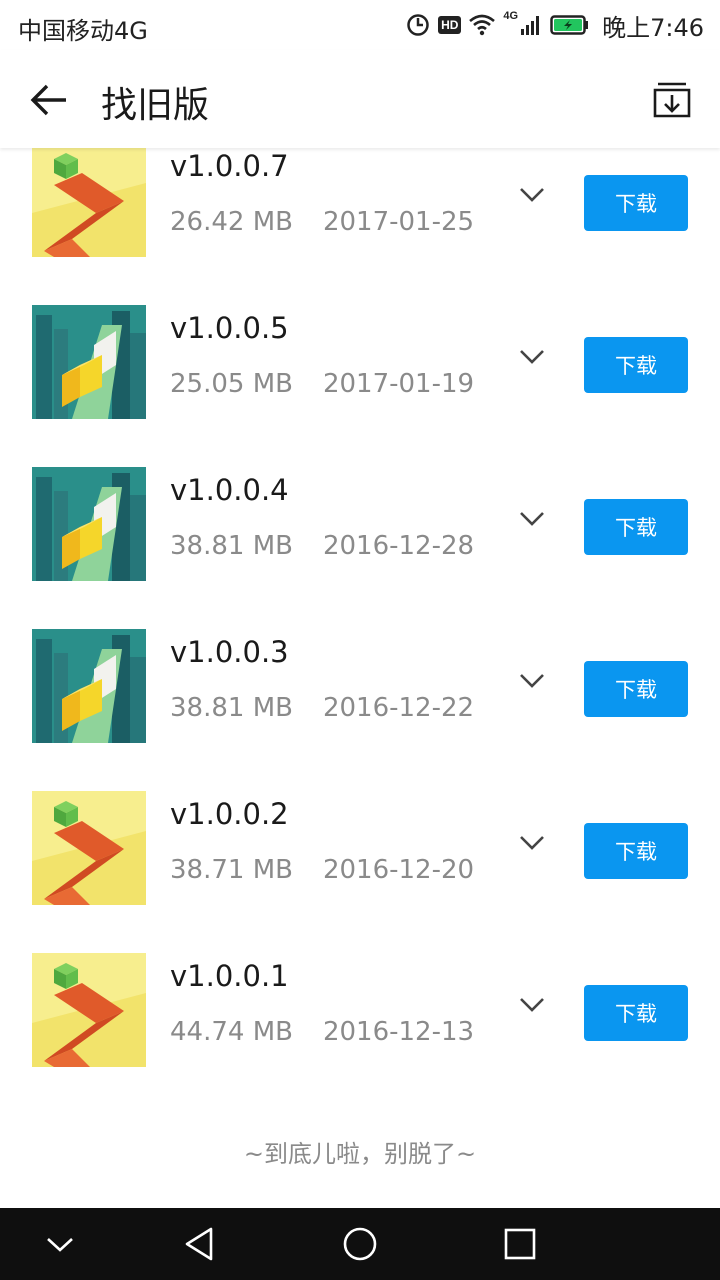 This screenshot has width=720, height=1280. I want to click on square-recents-icon, so click(520, 1244).